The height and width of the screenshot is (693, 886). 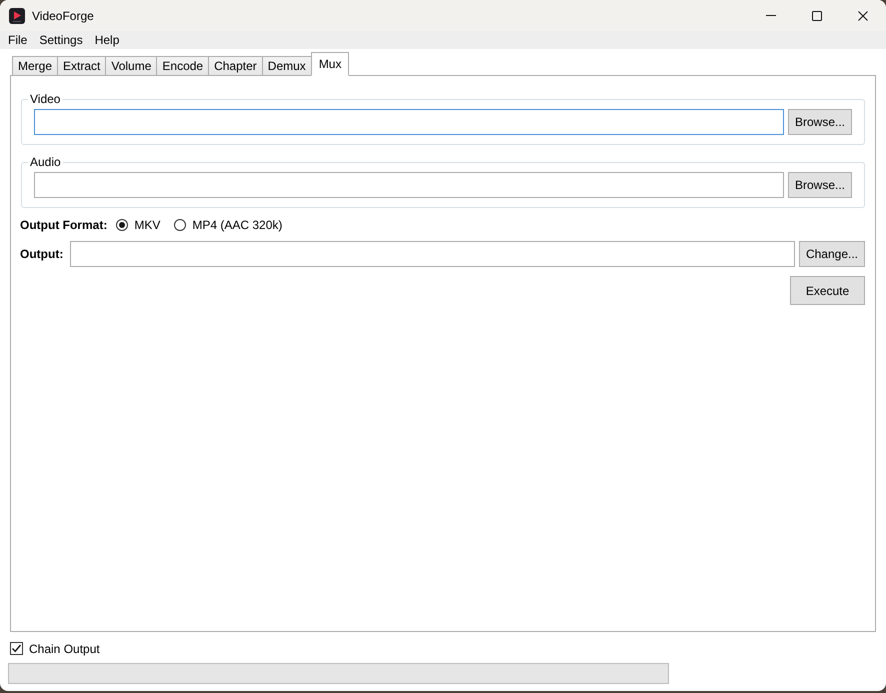 What do you see at coordinates (183, 66) in the screenshot?
I see `tab: Encode` at bounding box center [183, 66].